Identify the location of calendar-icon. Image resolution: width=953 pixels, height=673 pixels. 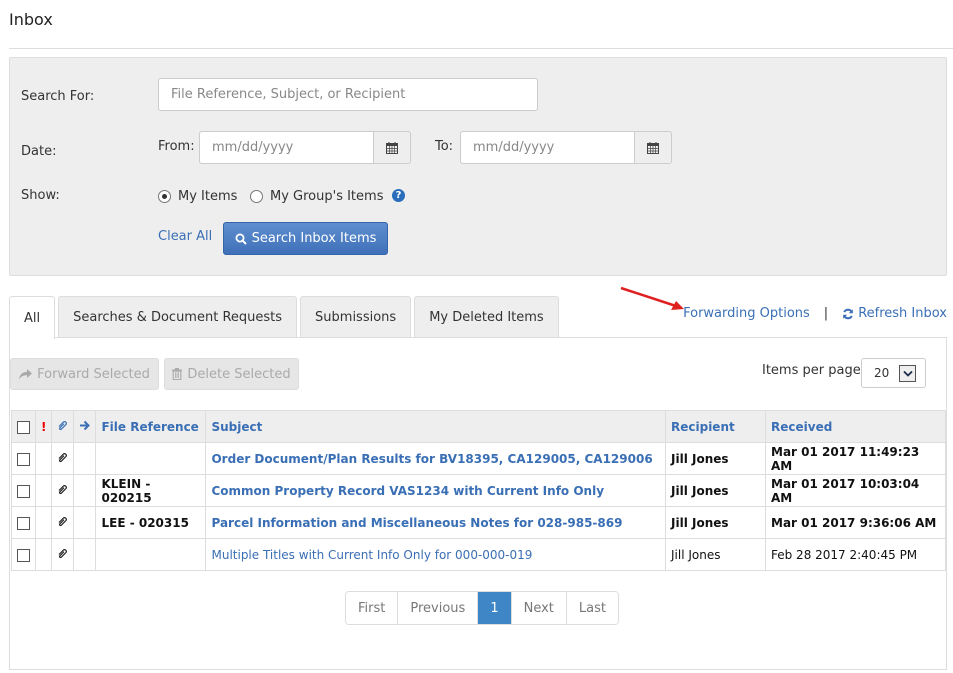
(392, 147).